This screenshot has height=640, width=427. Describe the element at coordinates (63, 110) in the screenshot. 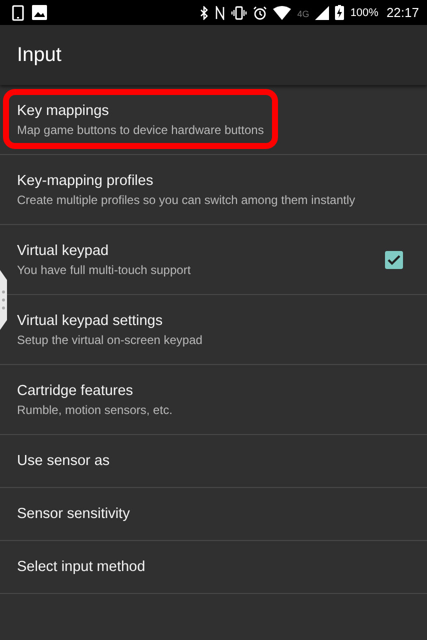

I see `preference-title: Key mappings` at that location.